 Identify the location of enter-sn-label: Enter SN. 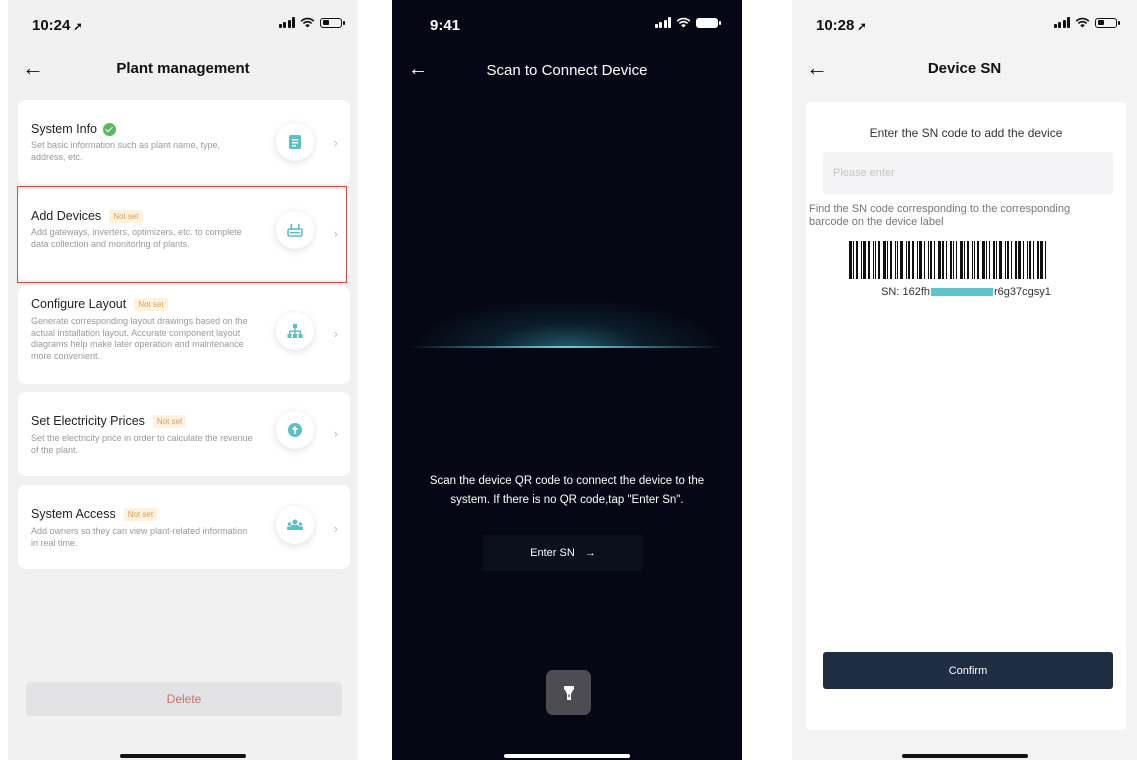
(552, 553).